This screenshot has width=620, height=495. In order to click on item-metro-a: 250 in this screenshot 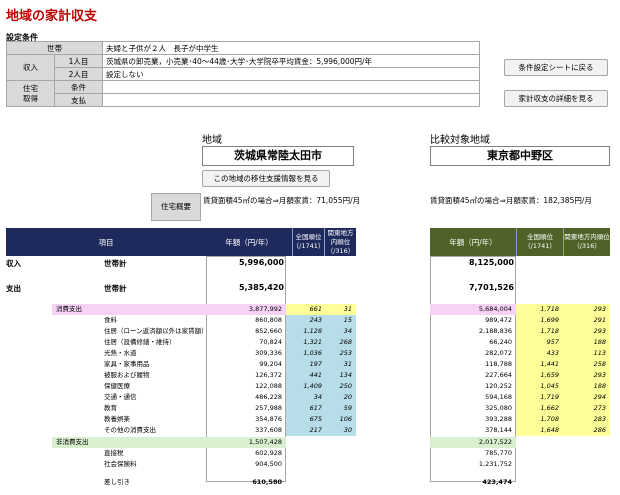, I will do `click(341, 386)`.